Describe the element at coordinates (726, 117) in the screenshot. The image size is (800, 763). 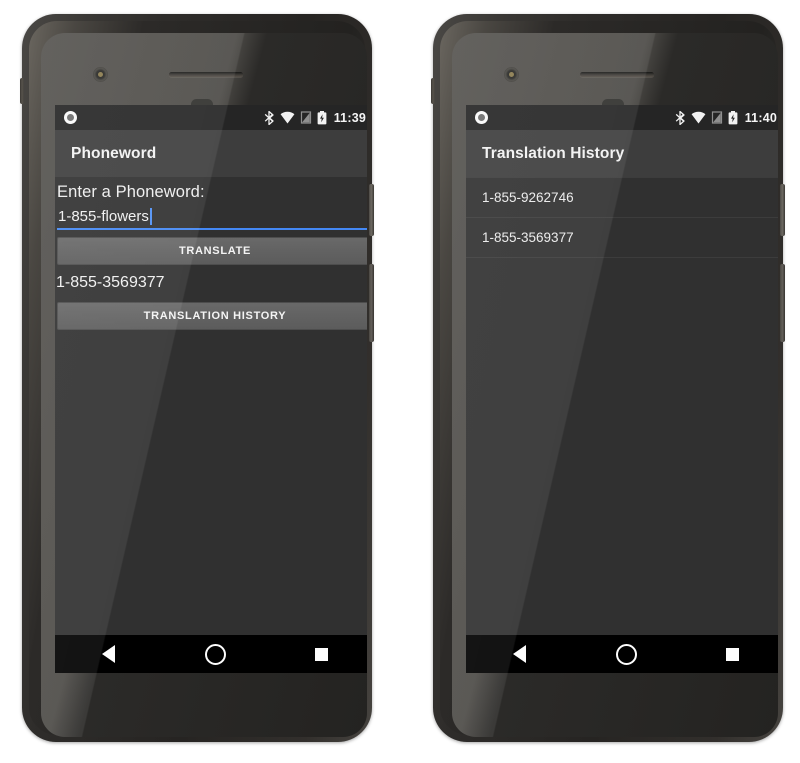
I see `status-bar-icons: 11:40` at that location.